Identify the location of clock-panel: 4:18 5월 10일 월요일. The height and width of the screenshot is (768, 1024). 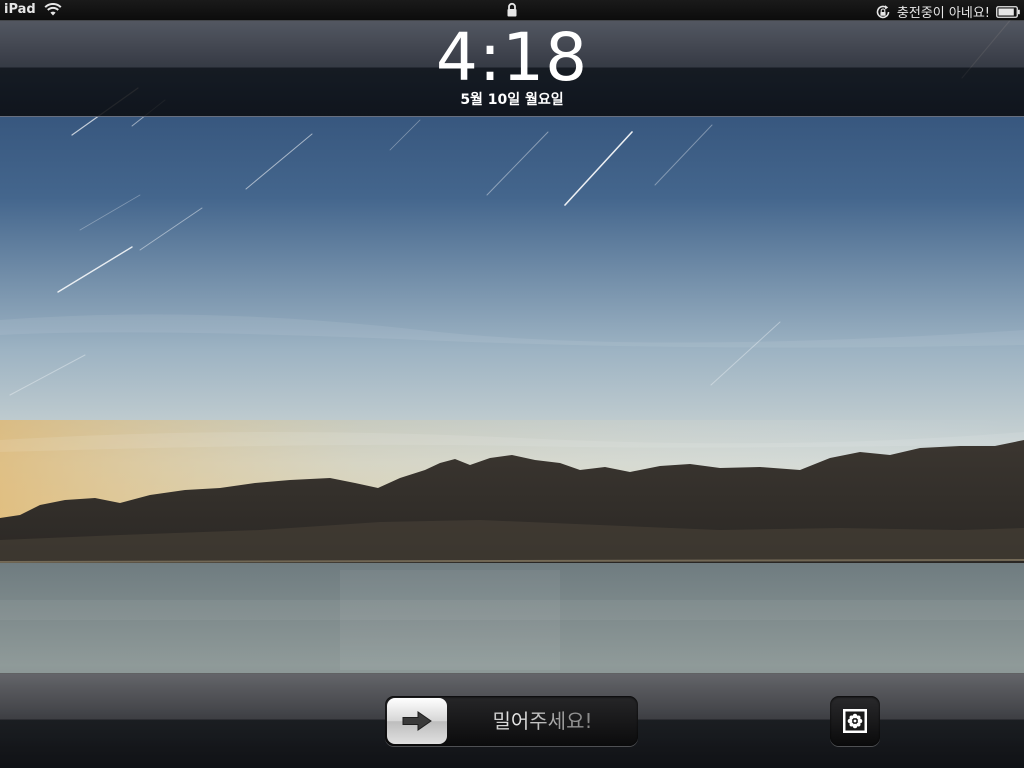
(512, 68).